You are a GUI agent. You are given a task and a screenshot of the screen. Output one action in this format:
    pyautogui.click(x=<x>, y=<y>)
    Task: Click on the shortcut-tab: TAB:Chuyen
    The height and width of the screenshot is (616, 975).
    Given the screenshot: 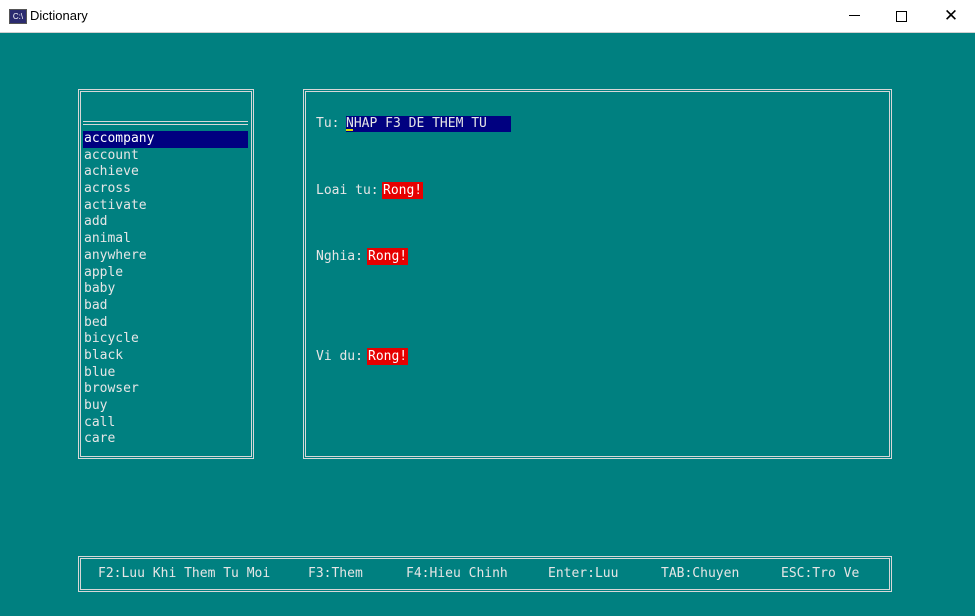 What is the action you would take?
    pyautogui.click(x=700, y=573)
    